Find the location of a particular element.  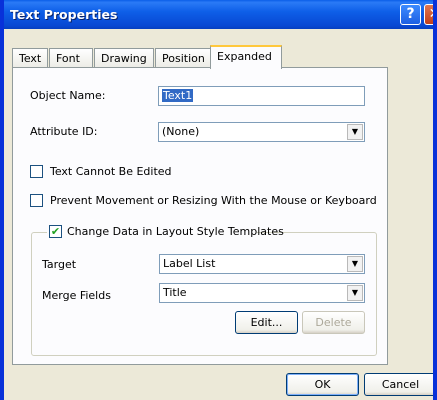

text-cannot-be-edited-label: Text Cannot Be Edited is located at coordinates (111, 171).